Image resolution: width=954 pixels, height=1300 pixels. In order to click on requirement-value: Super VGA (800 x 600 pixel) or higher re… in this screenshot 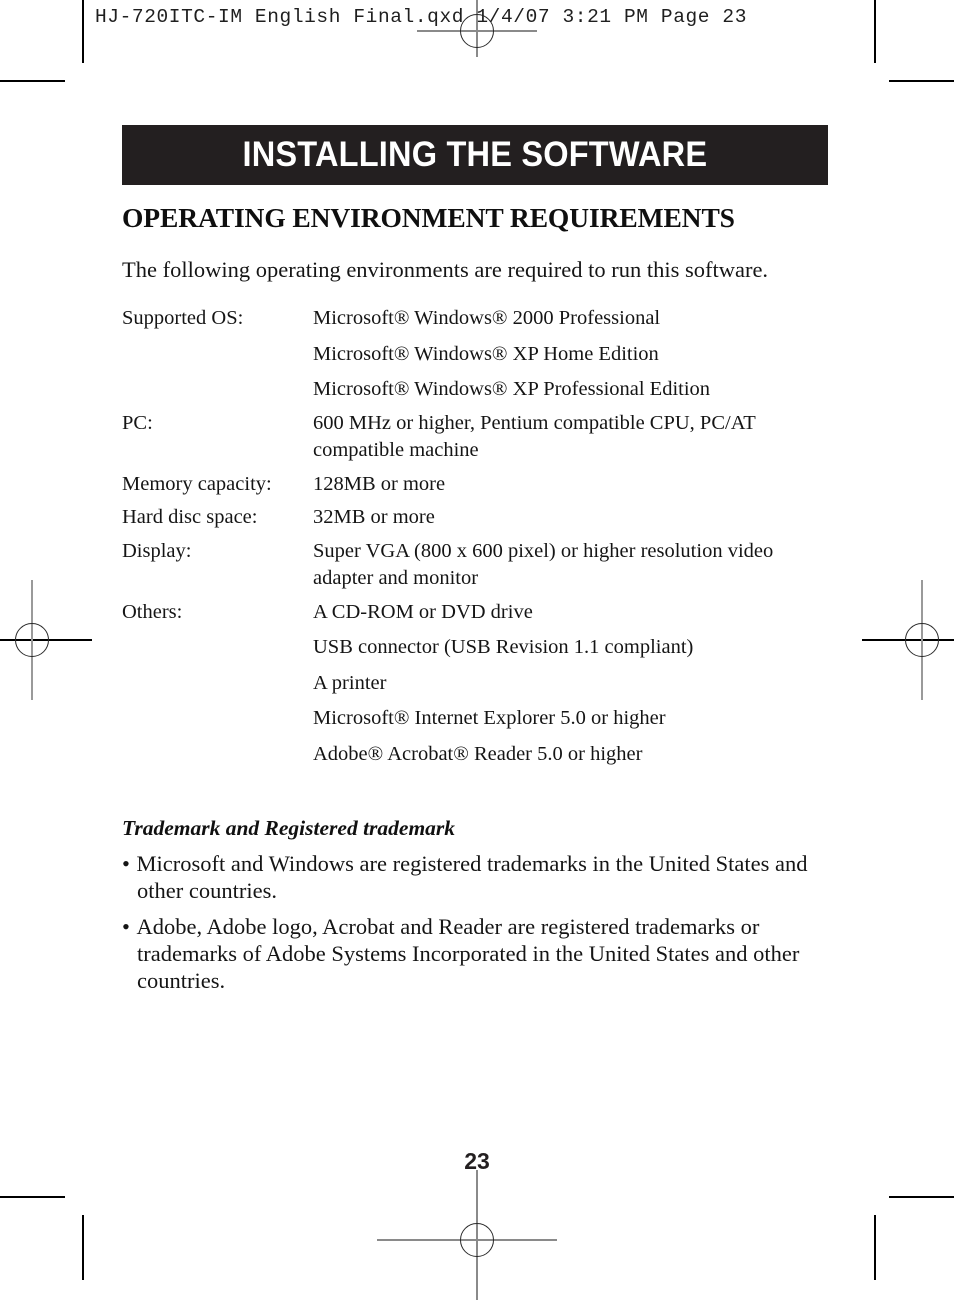, I will do `click(543, 564)`.